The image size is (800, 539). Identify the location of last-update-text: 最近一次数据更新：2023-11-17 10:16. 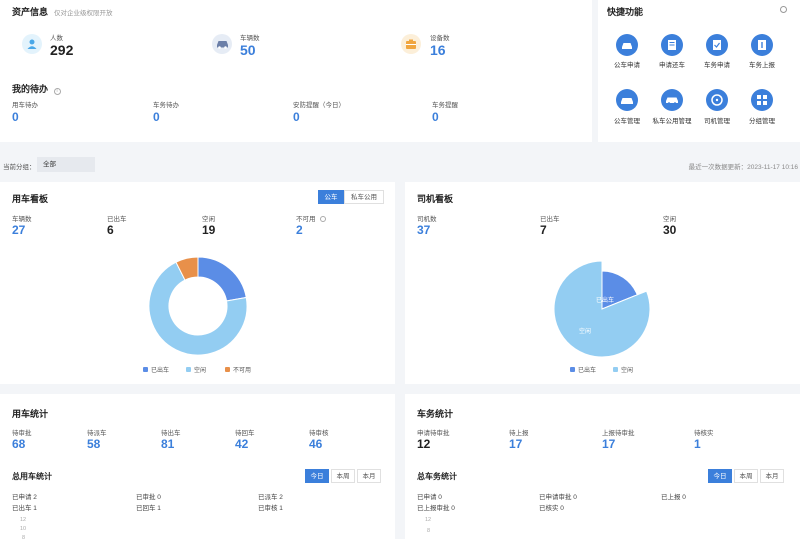
(743, 167).